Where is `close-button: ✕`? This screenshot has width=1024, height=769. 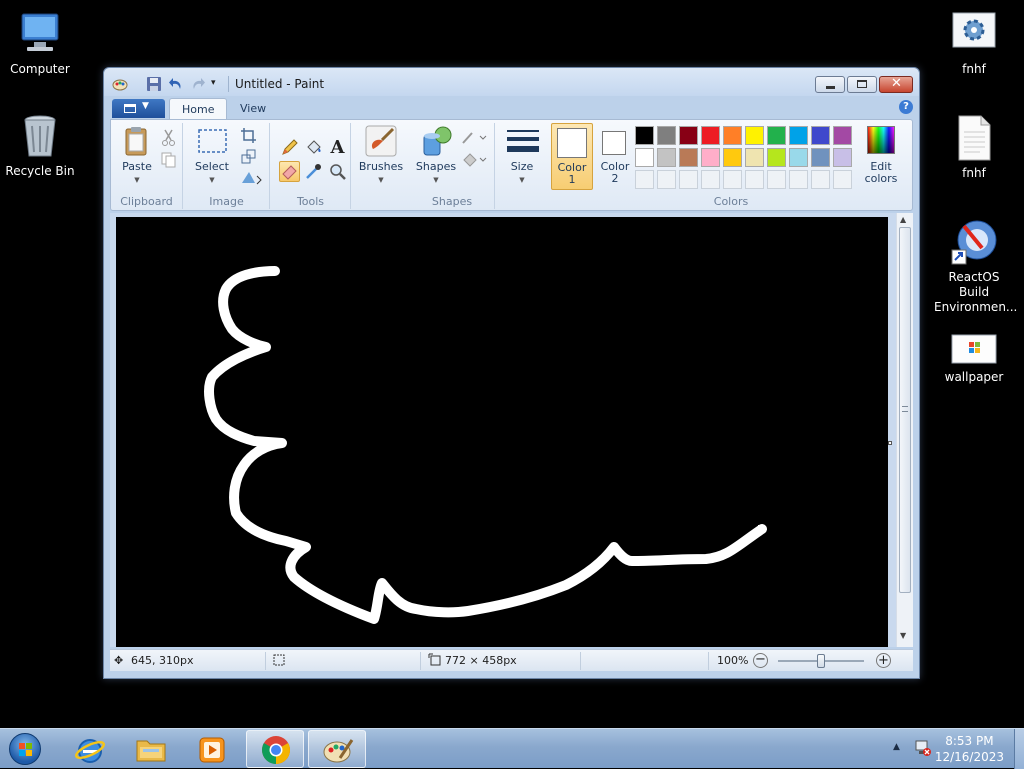 close-button: ✕ is located at coordinates (896, 84).